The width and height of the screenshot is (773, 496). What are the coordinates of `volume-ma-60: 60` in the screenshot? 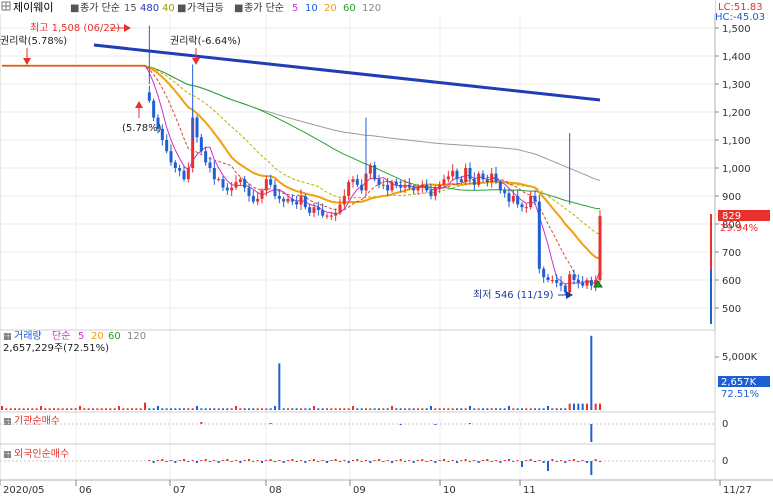 It's located at (114, 336).